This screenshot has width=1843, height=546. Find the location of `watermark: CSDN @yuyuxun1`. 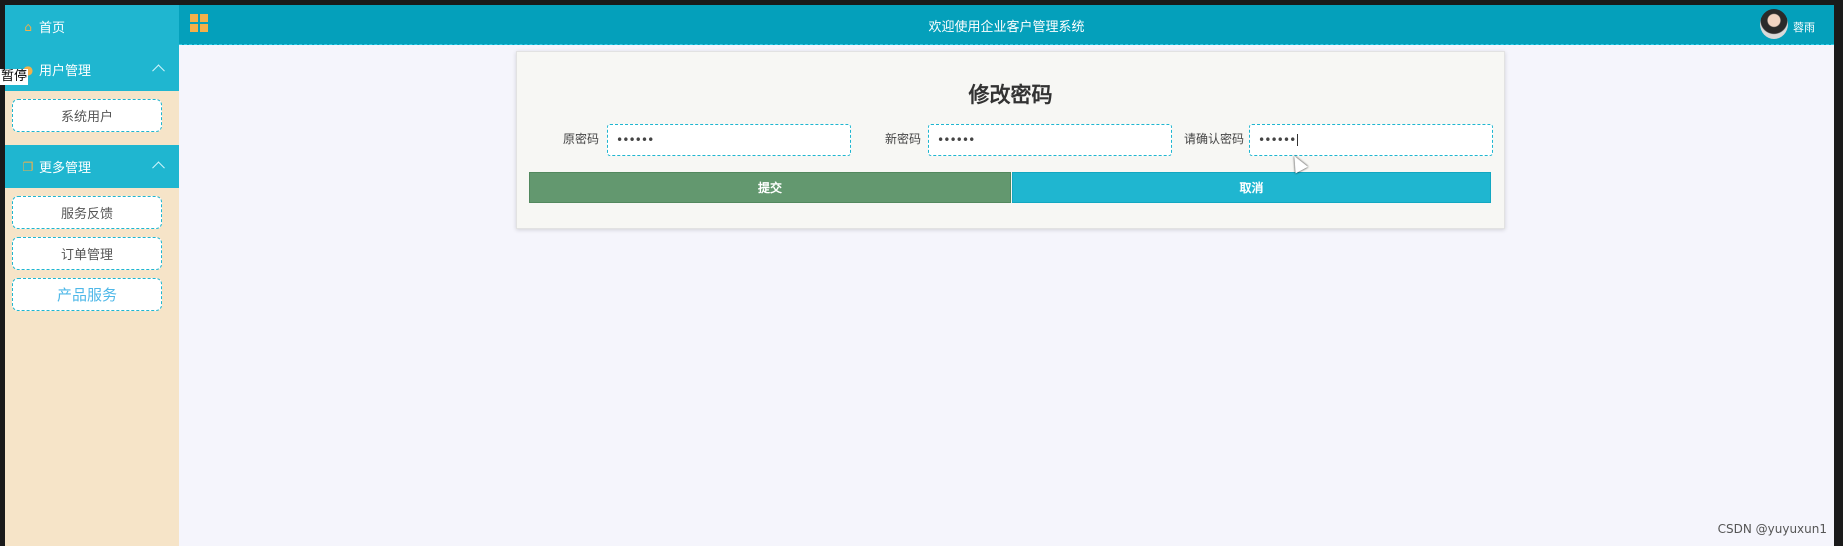

watermark: CSDN @yuyuxun1 is located at coordinates (1772, 529).